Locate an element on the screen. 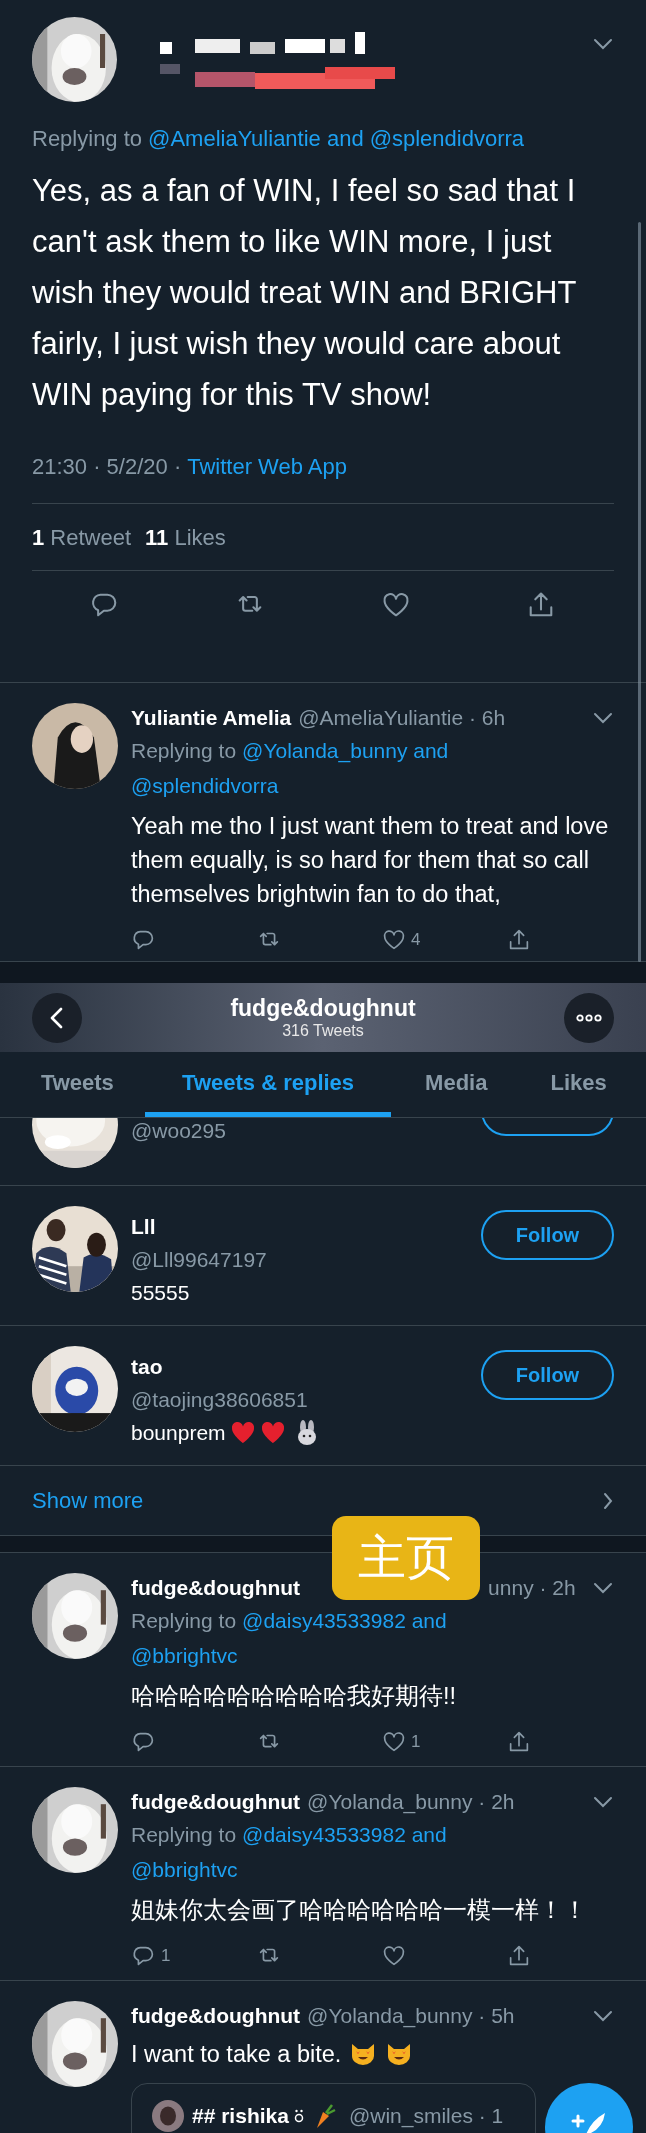 The height and width of the screenshot is (2133, 646). profile-name: fudge&doughnut is located at coordinates (323, 1007).